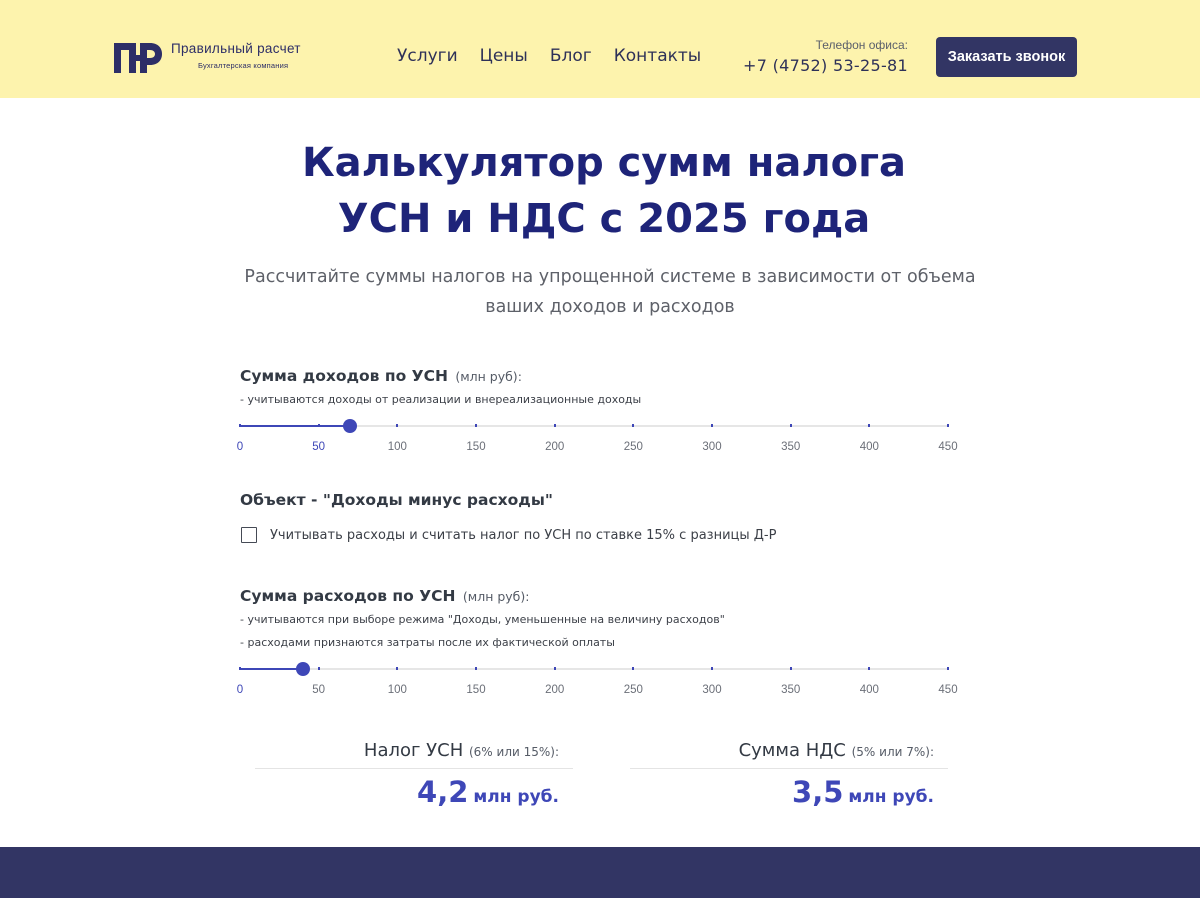 The height and width of the screenshot is (898, 1200). Describe the element at coordinates (249, 535) in the screenshot. I see `expenses-checkbox` at that location.